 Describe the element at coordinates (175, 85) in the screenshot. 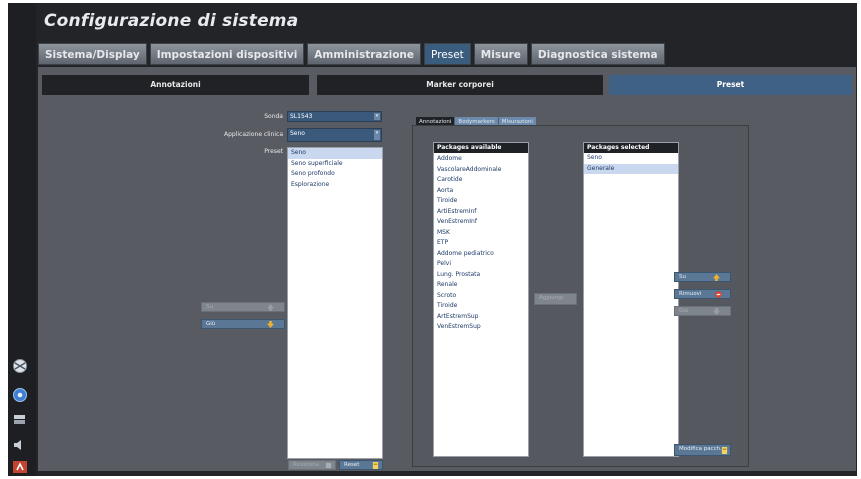

I see `subtab-annotazioni: Annotazioni` at that location.